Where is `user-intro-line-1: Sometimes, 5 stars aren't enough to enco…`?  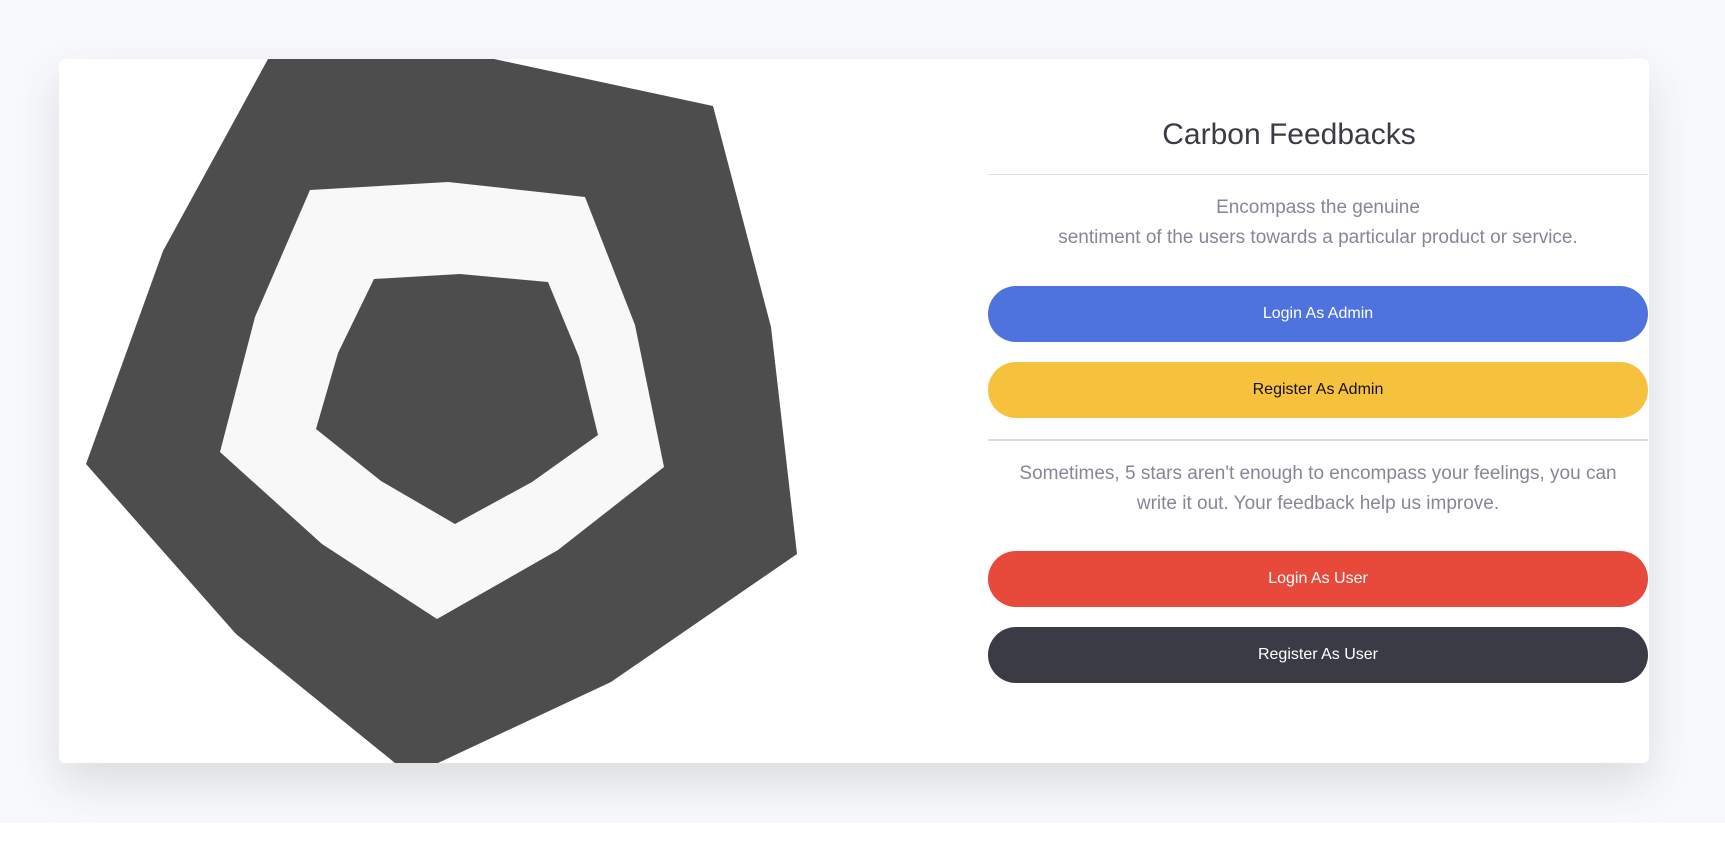
user-intro-line-1: Sometimes, 5 stars aren't enough to enco… is located at coordinates (1318, 473).